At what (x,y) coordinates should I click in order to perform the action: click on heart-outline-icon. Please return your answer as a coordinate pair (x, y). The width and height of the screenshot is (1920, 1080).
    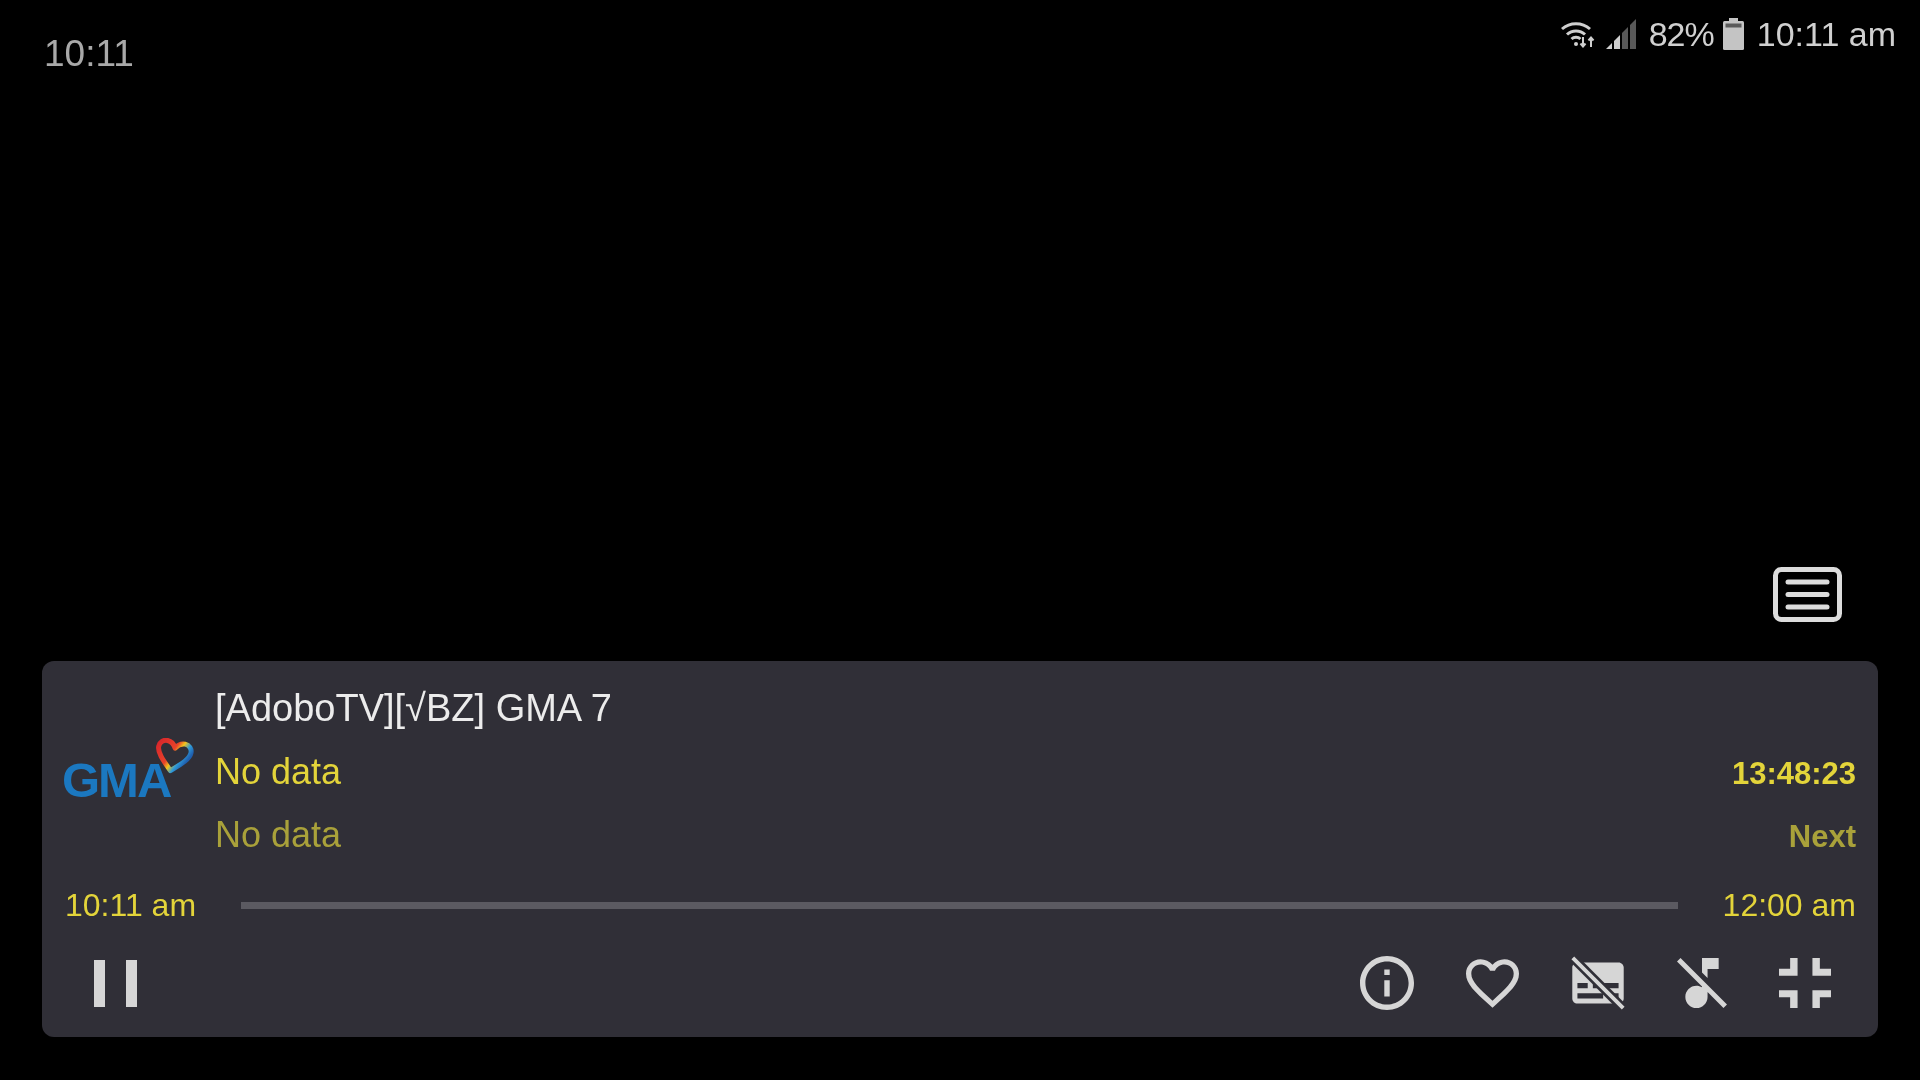
    Looking at the image, I should click on (1492, 983).